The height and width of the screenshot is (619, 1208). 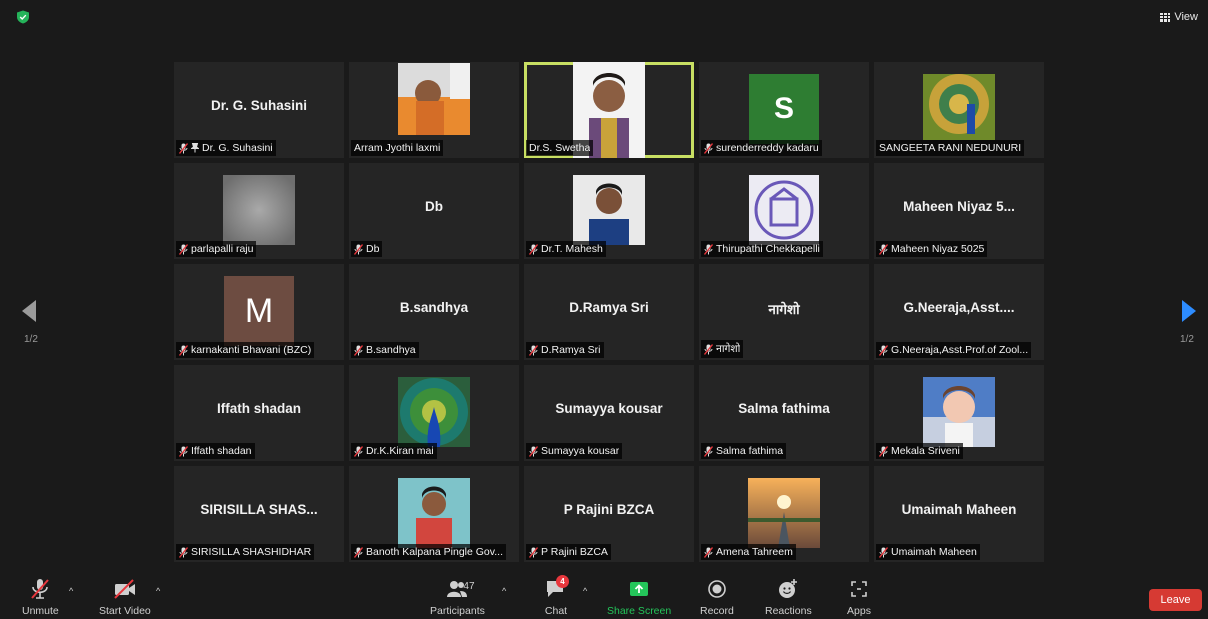 I want to click on participant-tile: P Rajini BZCA P Rajini BZCA, so click(x=609, y=514).